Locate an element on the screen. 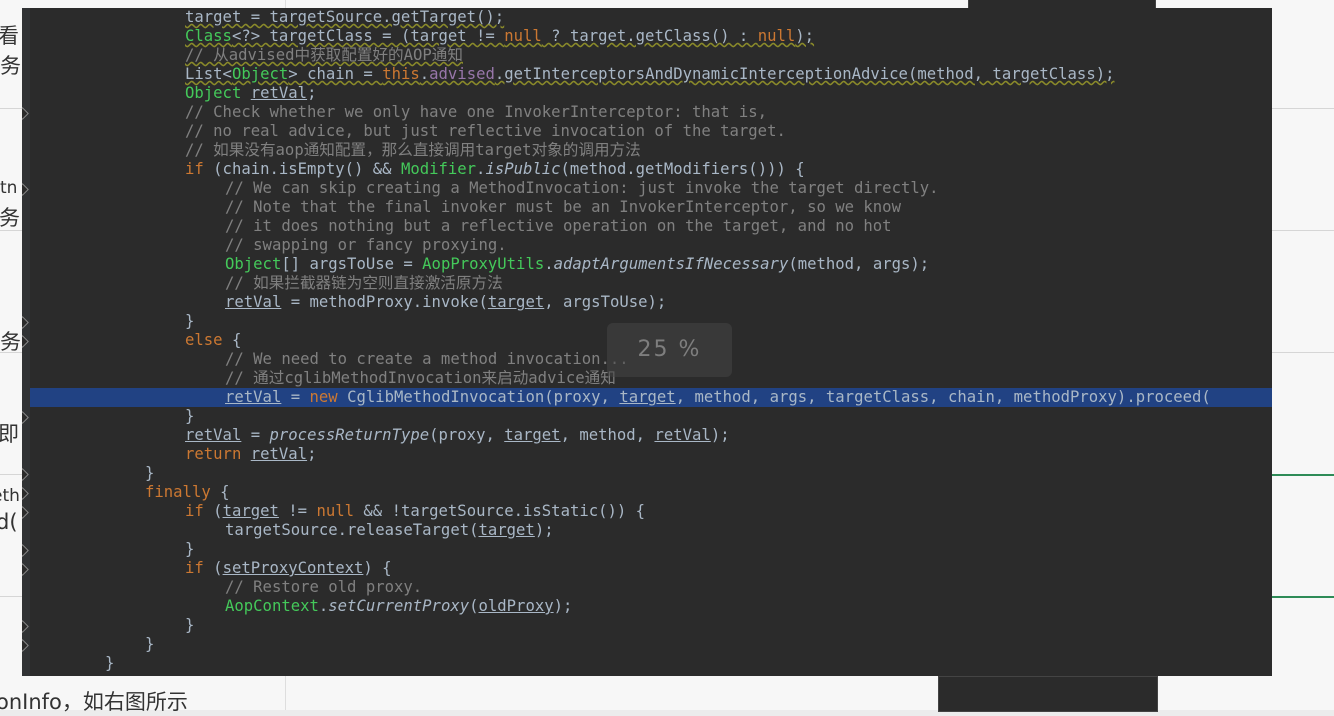 This screenshot has height=716, width=1334. code-text: else { is located at coordinates (213, 340).